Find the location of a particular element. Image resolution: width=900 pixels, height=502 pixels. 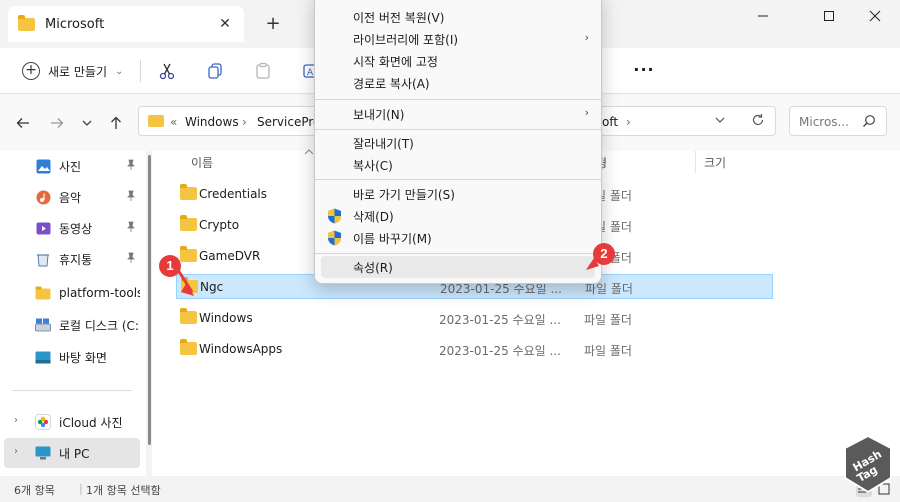

annotation-pointer-one-head is located at coordinates (187, 289).